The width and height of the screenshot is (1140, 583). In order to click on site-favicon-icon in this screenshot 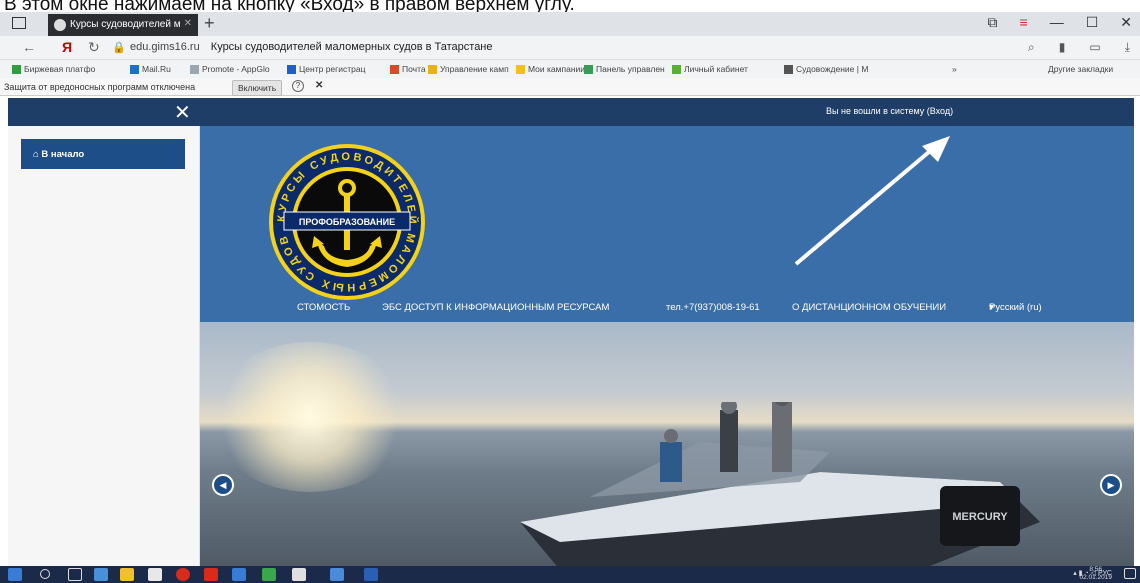, I will do `click(60, 25)`.